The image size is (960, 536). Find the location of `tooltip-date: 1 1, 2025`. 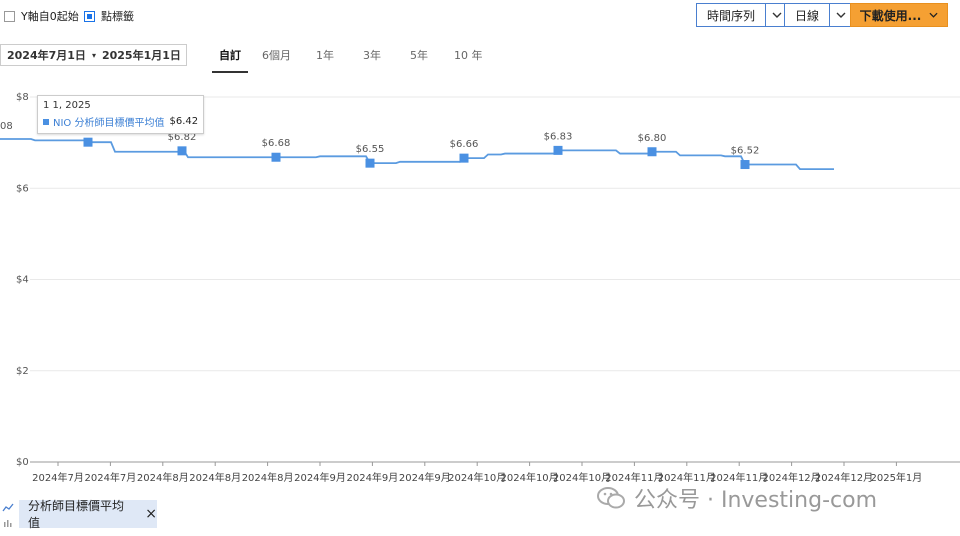

tooltip-date: 1 1, 2025 is located at coordinates (67, 105).